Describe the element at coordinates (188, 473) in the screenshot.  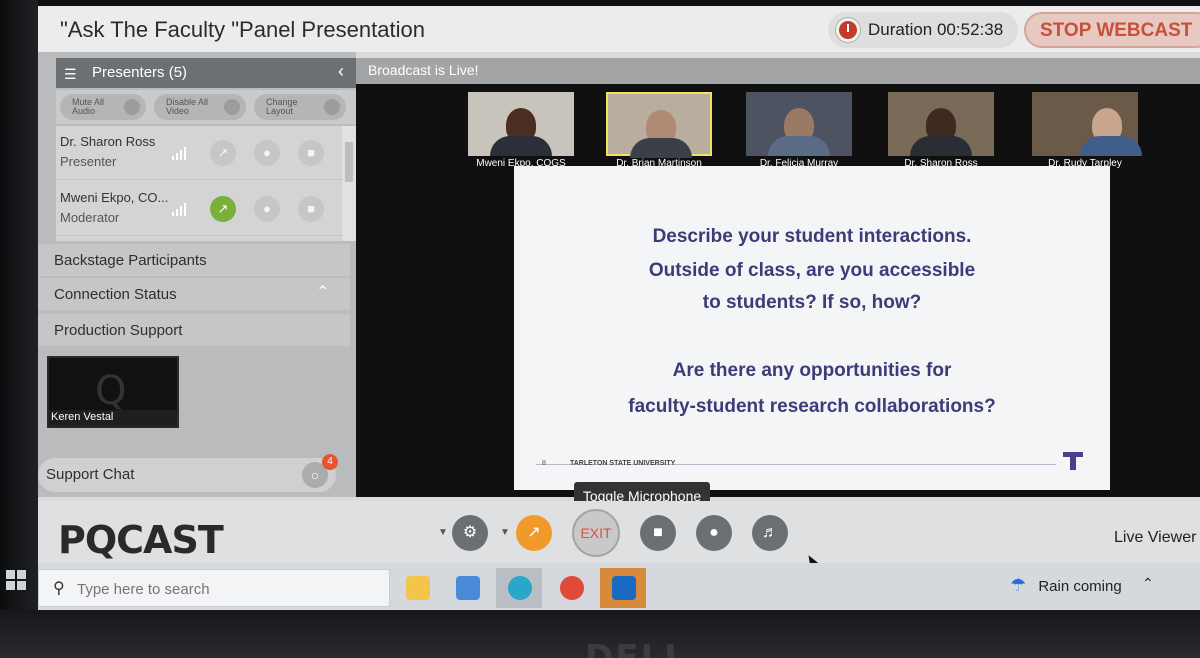
I see `support-chat-button: Support Chat ○ 4` at that location.